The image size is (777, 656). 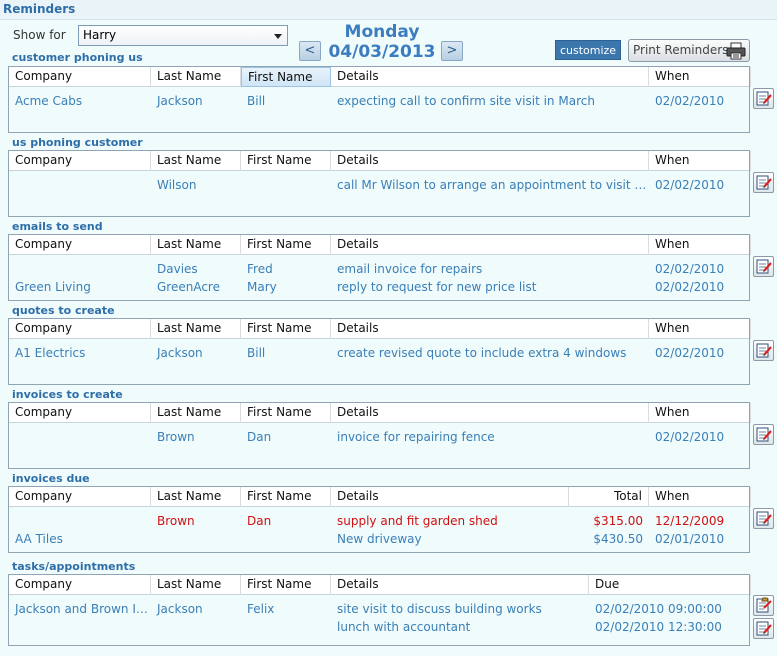 I want to click on cell-due: 02/02/2010 12:30:00, so click(x=658, y=627).